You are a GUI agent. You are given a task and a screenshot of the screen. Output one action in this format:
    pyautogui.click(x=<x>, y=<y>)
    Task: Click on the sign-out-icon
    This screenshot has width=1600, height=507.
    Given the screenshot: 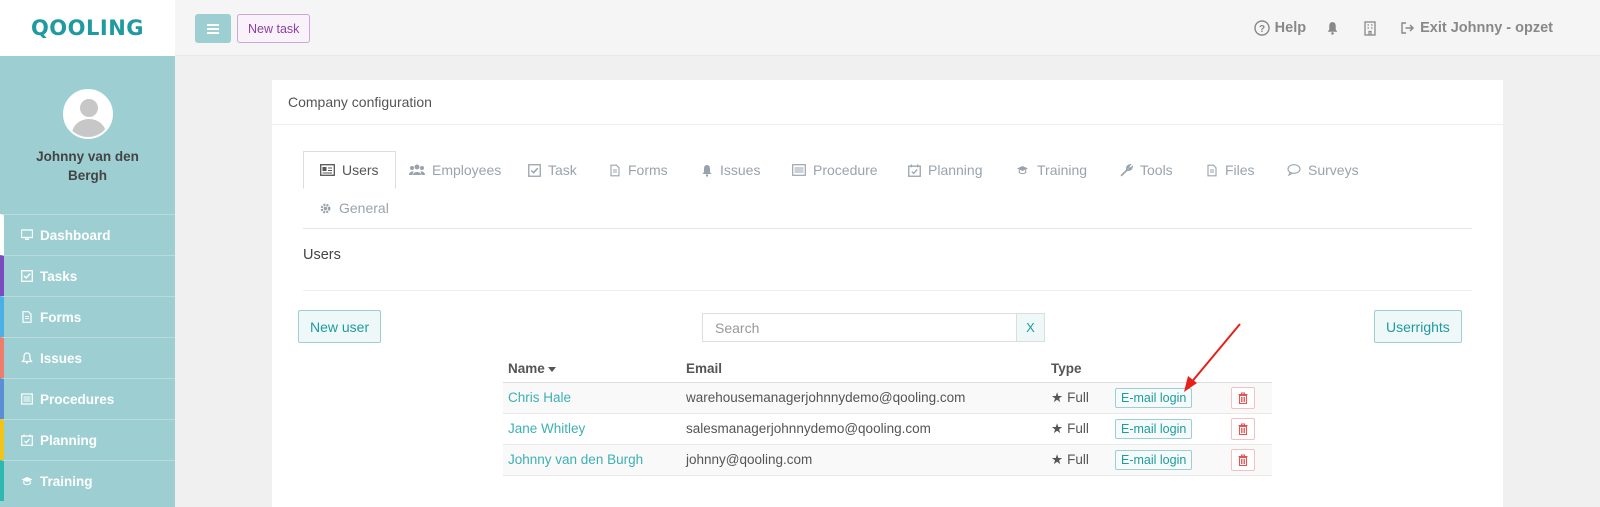 What is the action you would take?
    pyautogui.click(x=1408, y=28)
    